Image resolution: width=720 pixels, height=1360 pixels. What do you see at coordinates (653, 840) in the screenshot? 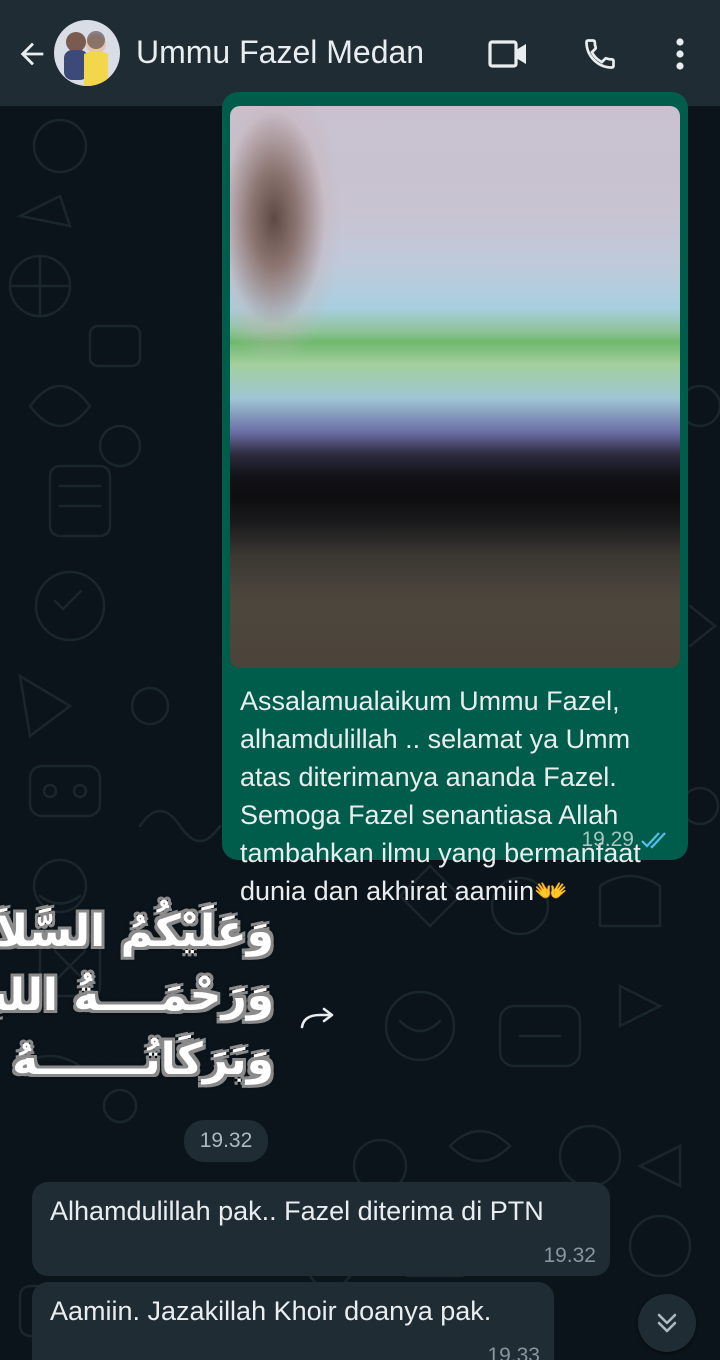
I see `double-check-read-icon` at bounding box center [653, 840].